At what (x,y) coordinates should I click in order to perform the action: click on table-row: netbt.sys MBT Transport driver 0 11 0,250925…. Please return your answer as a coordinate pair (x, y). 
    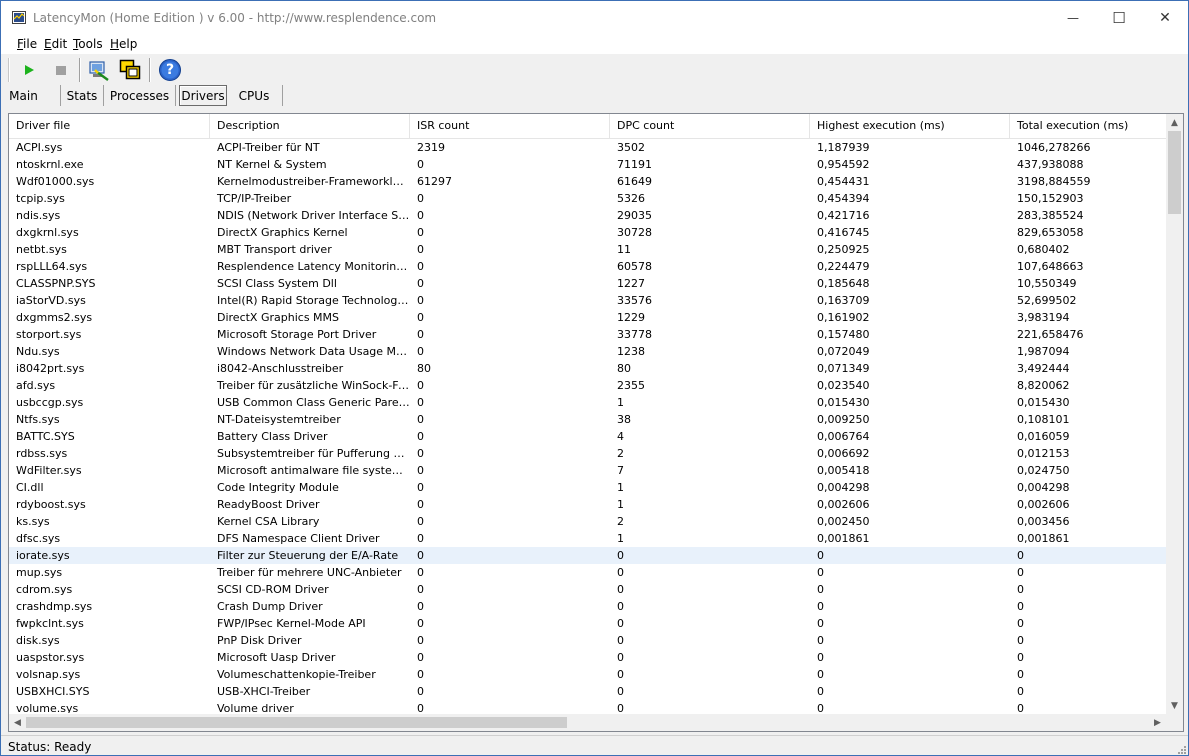
    Looking at the image, I should click on (587, 249).